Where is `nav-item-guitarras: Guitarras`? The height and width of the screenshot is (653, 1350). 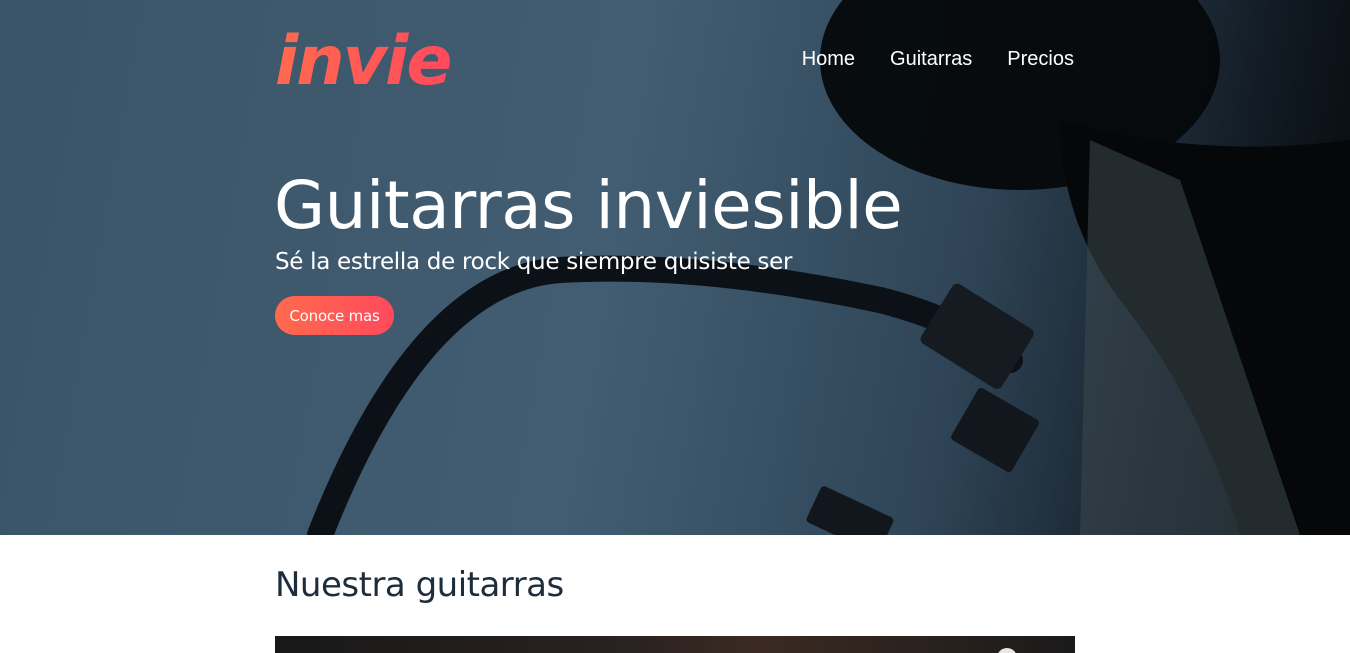
nav-item-guitarras: Guitarras is located at coordinates (931, 59).